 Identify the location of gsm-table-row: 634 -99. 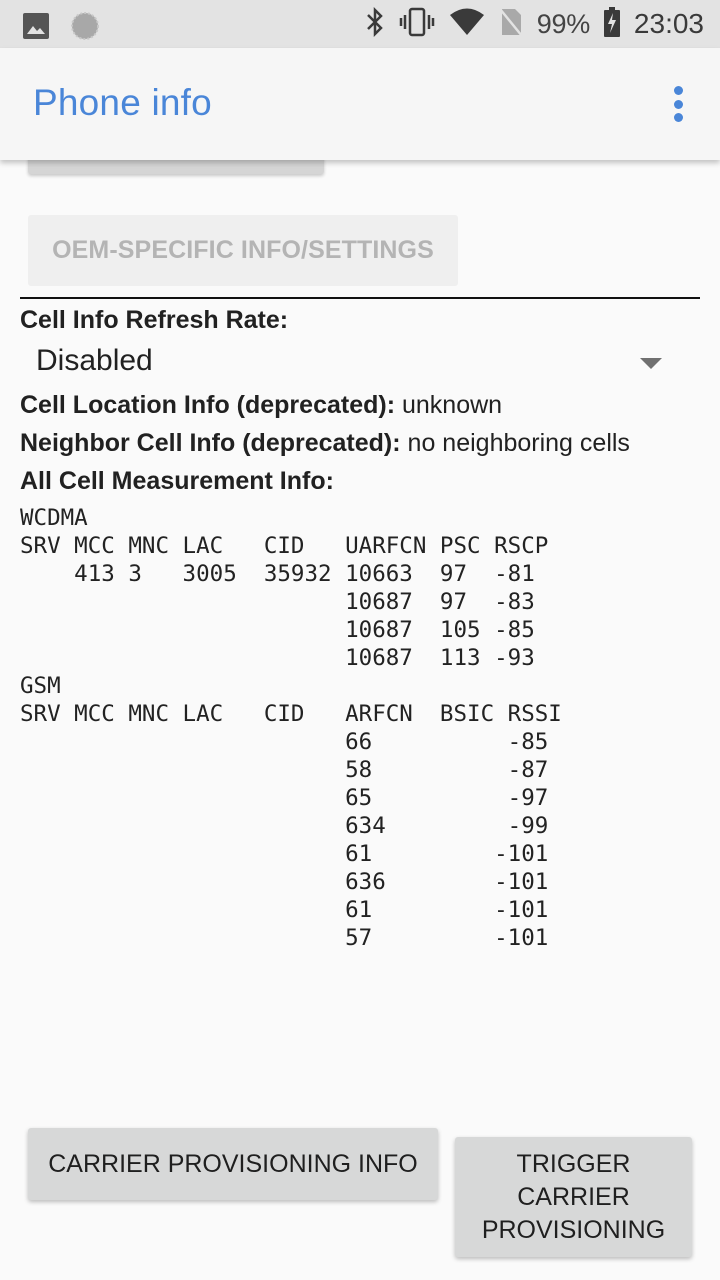
(284, 826).